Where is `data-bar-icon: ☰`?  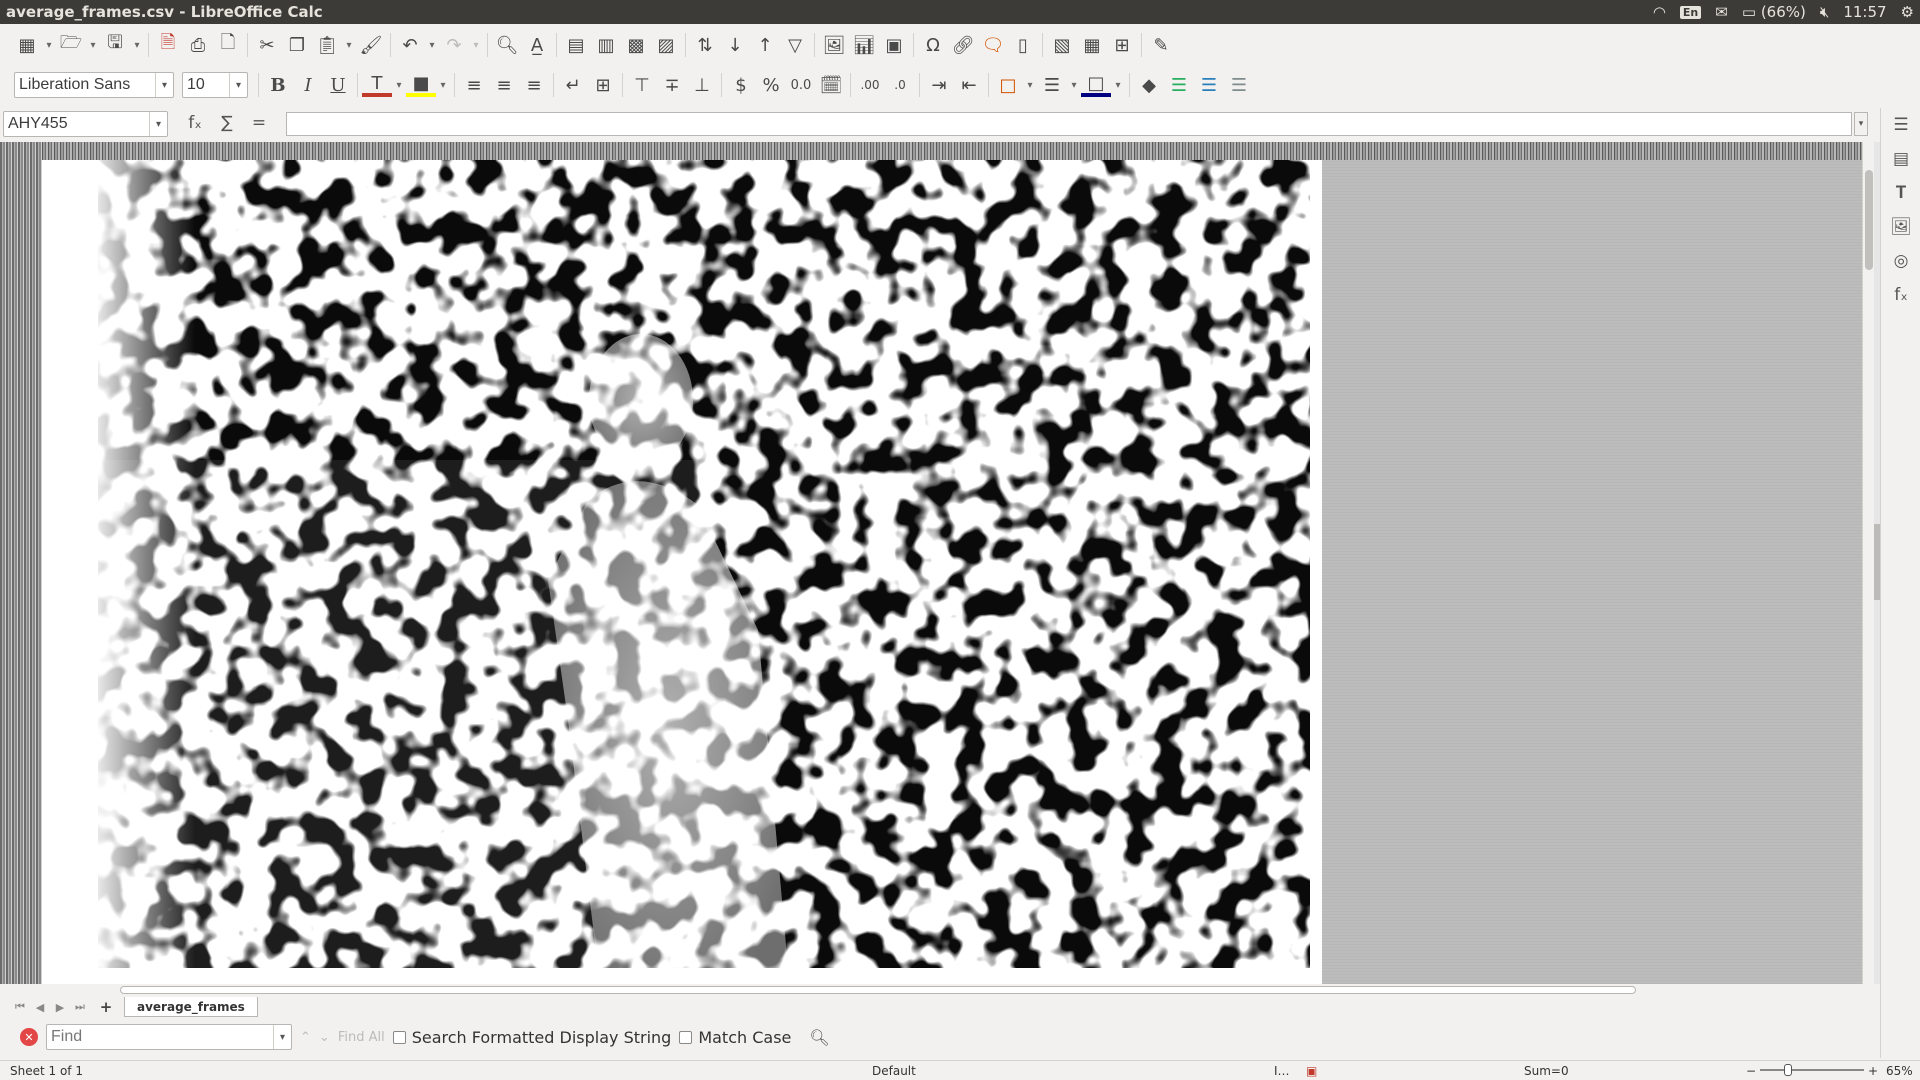 data-bar-icon: ☰ is located at coordinates (1209, 85).